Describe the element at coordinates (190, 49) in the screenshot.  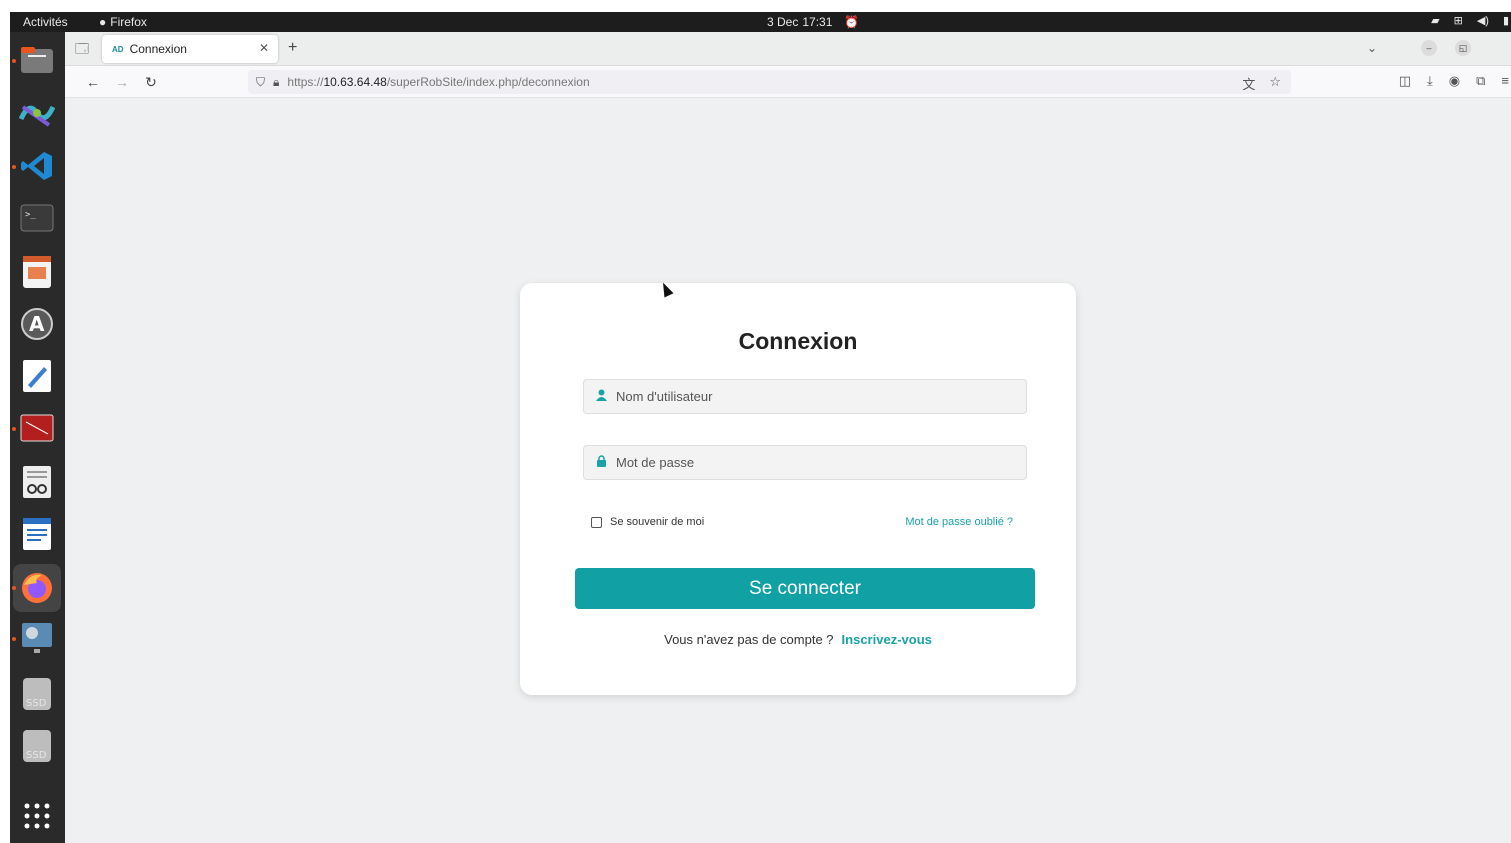
I see `tab-connexion: AD Connexion ✕` at that location.